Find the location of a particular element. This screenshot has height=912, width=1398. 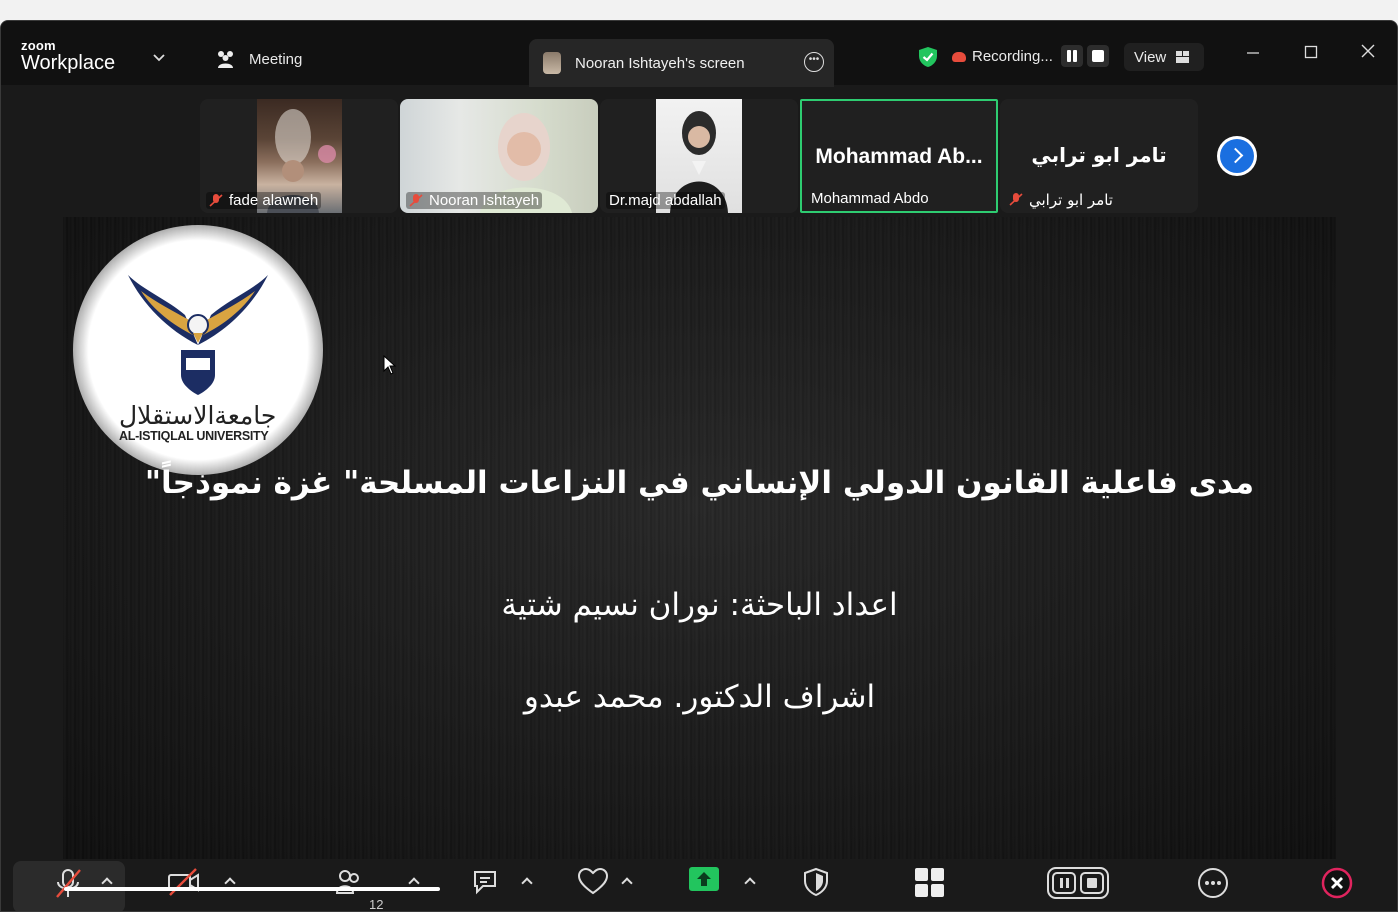

slide-author: اعداد الباحثة: نوران نسيم شتية is located at coordinates (699, 605).